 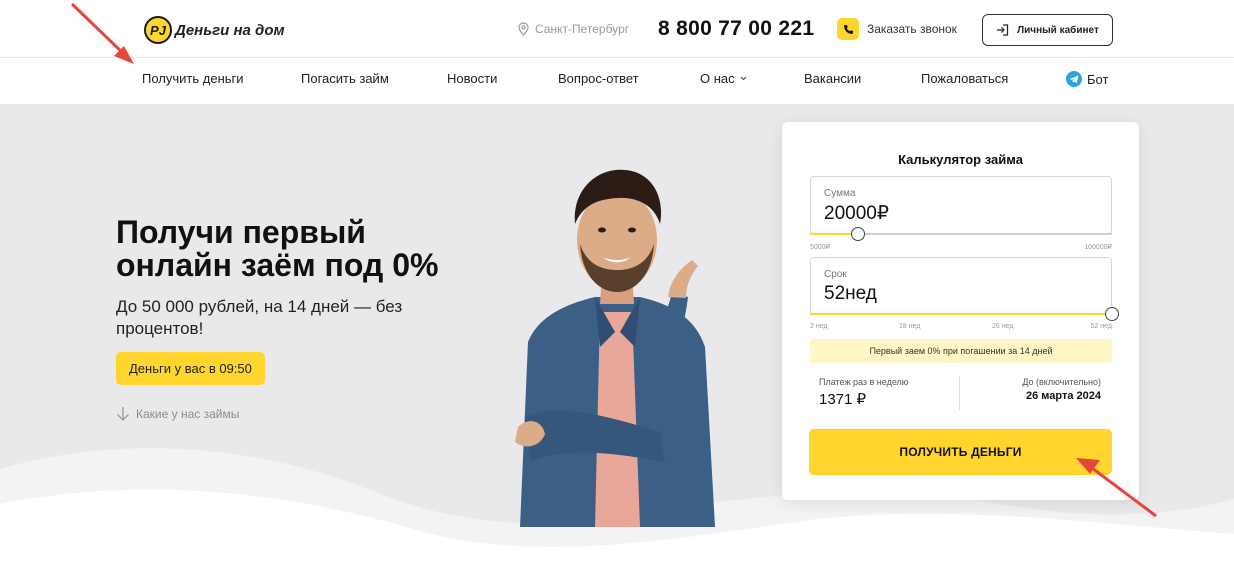 I want to click on personal-cabinet-button: Личный кабинет, so click(x=1047, y=30).